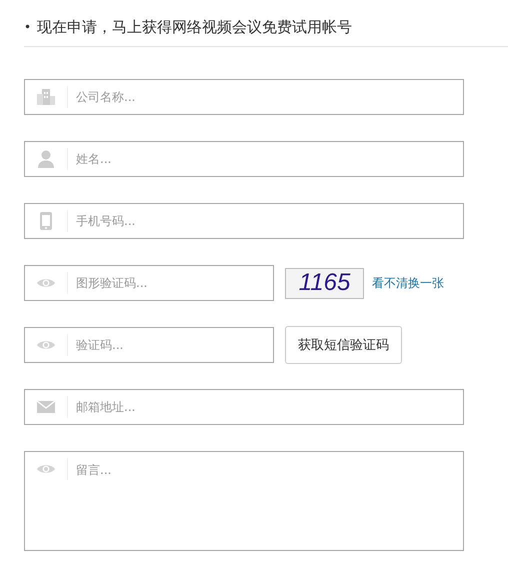 This screenshot has width=508, height=565. What do you see at coordinates (324, 283) in the screenshot?
I see `captcha-image: 1165` at bounding box center [324, 283].